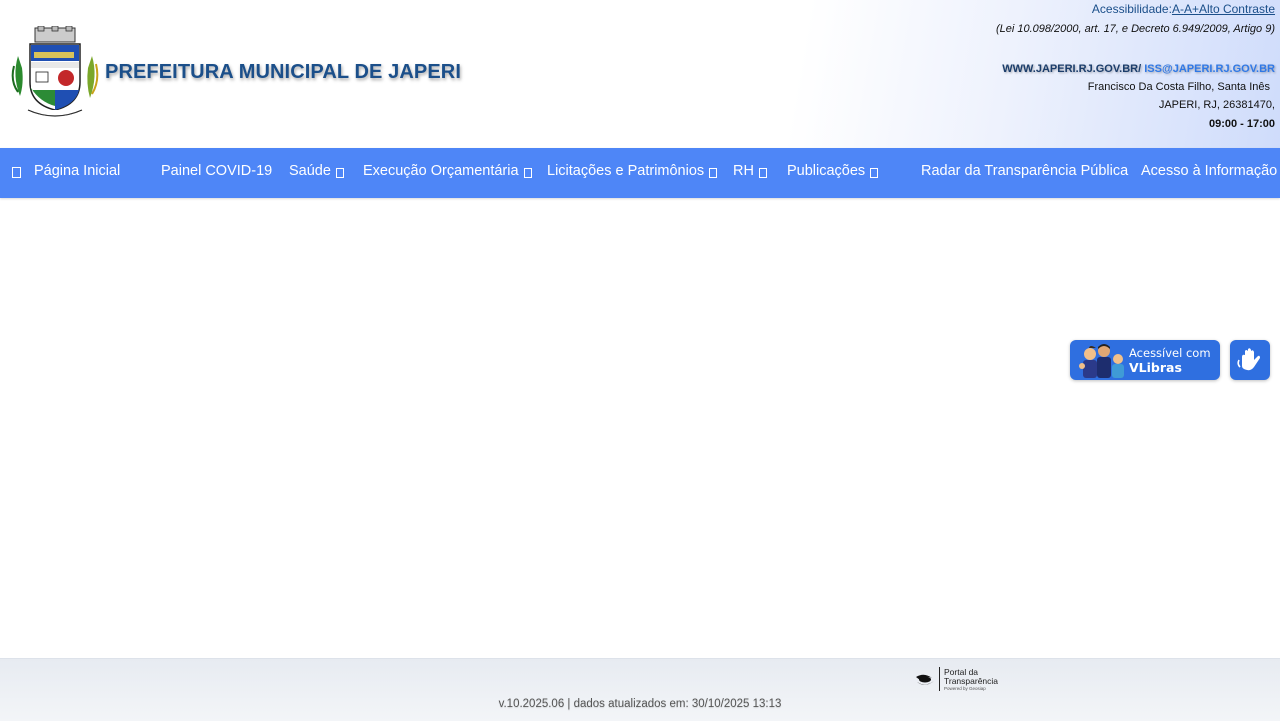  What do you see at coordinates (1178, 9) in the screenshot?
I see `font-decrease-link: A-` at bounding box center [1178, 9].